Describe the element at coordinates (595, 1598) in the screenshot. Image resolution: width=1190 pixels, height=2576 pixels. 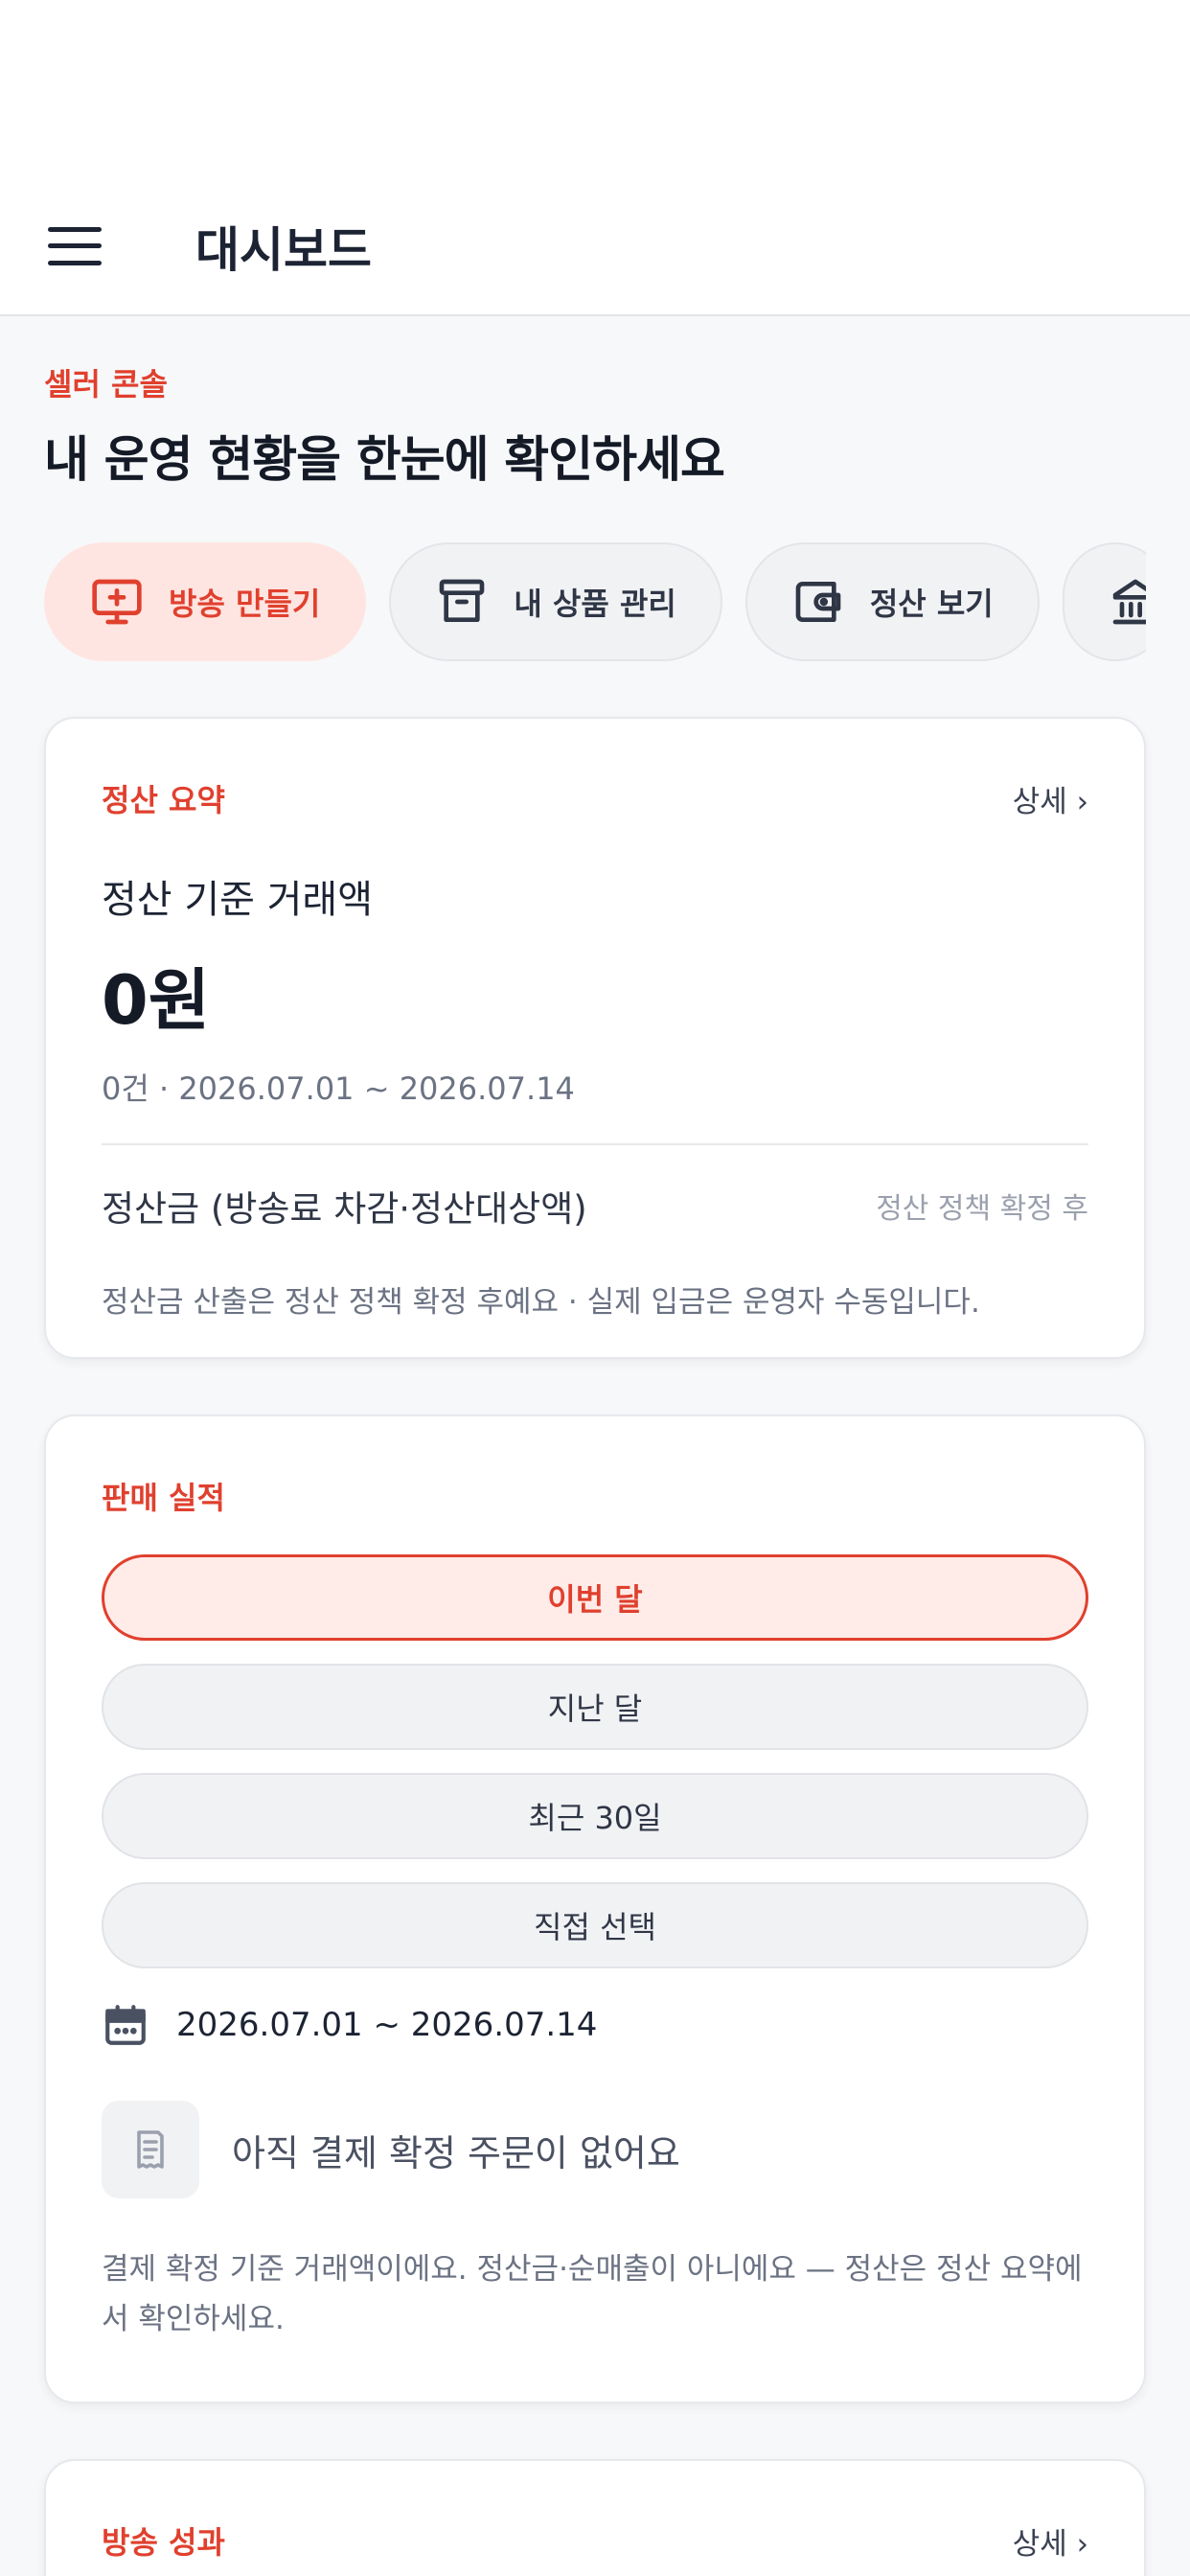
I see `period-this-month-button: 이번 달` at that location.